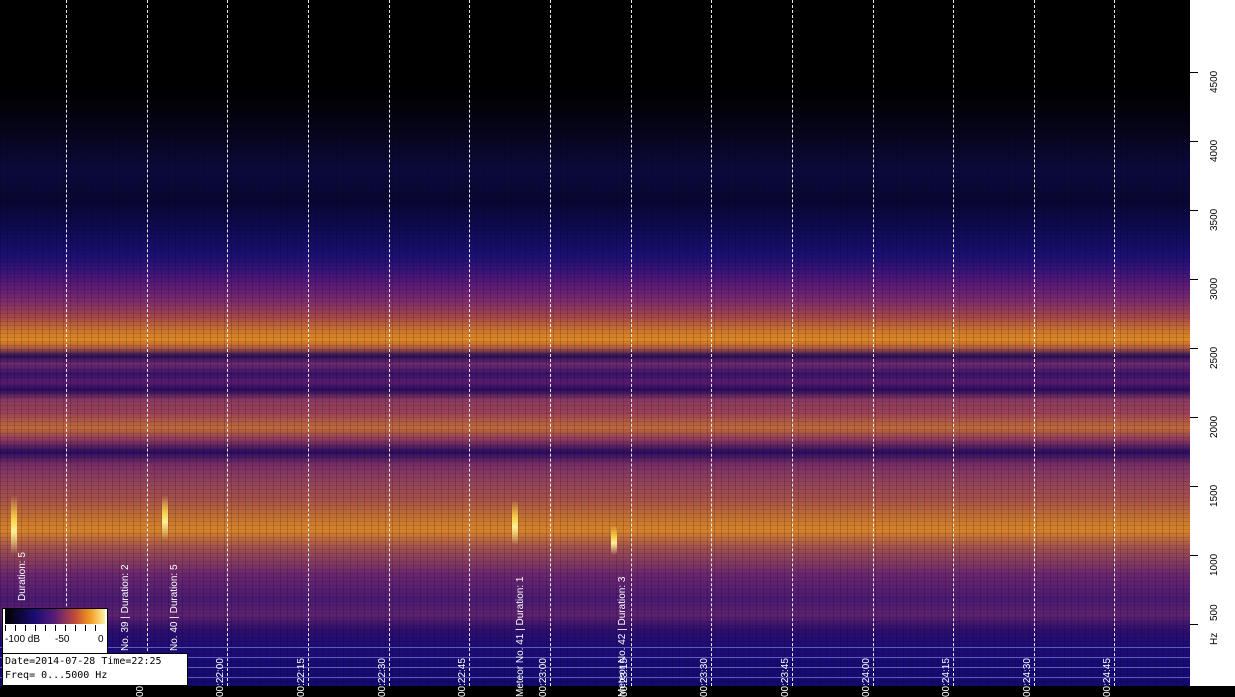  Describe the element at coordinates (55, 616) in the screenshot. I see `legend-colorbar` at that location.